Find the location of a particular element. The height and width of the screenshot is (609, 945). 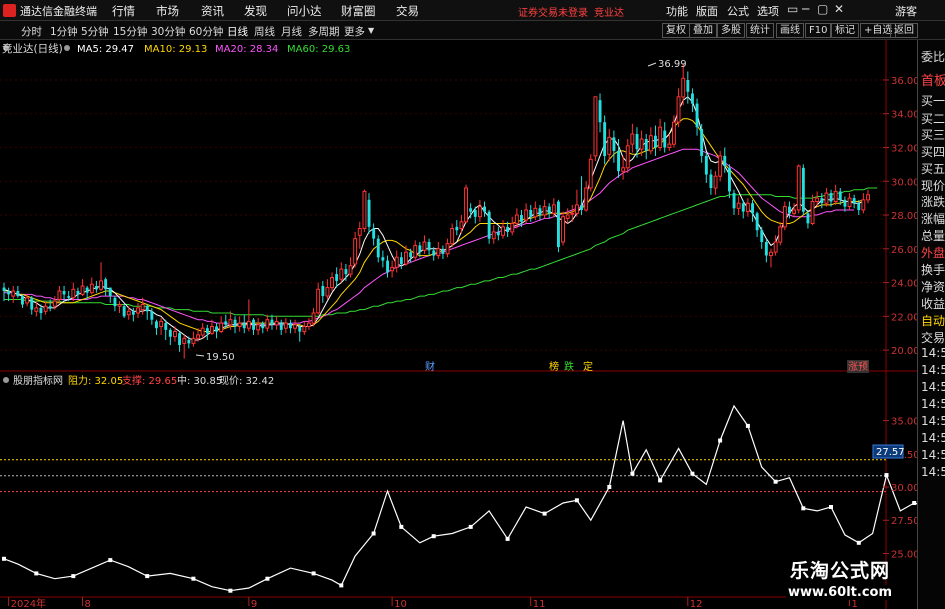

broker-login-status: 证券交易未登录 is located at coordinates (553, 11).